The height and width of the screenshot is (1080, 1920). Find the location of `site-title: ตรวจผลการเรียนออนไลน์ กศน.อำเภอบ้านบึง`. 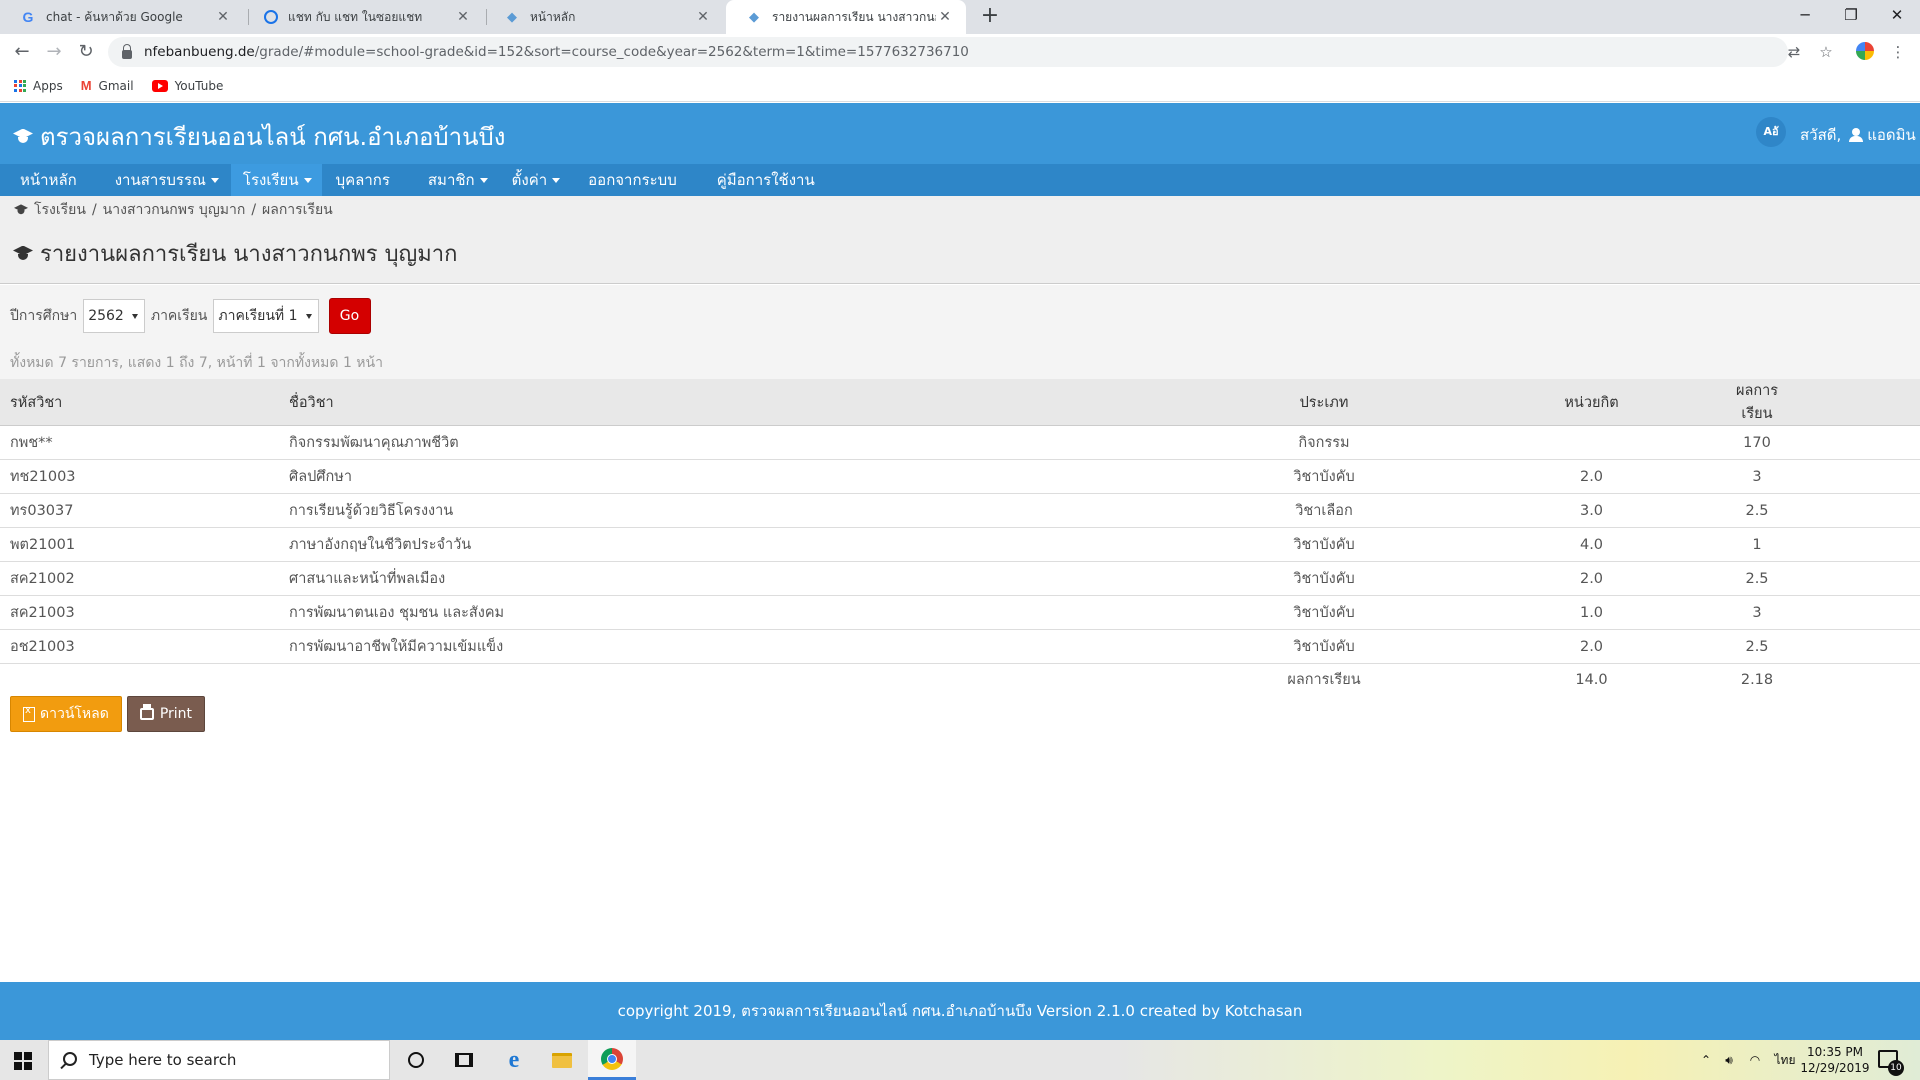

site-title: ตรวจผลการเรียนออนไลน์ กศน.อำเภอบ้านบึง is located at coordinates (259, 136).